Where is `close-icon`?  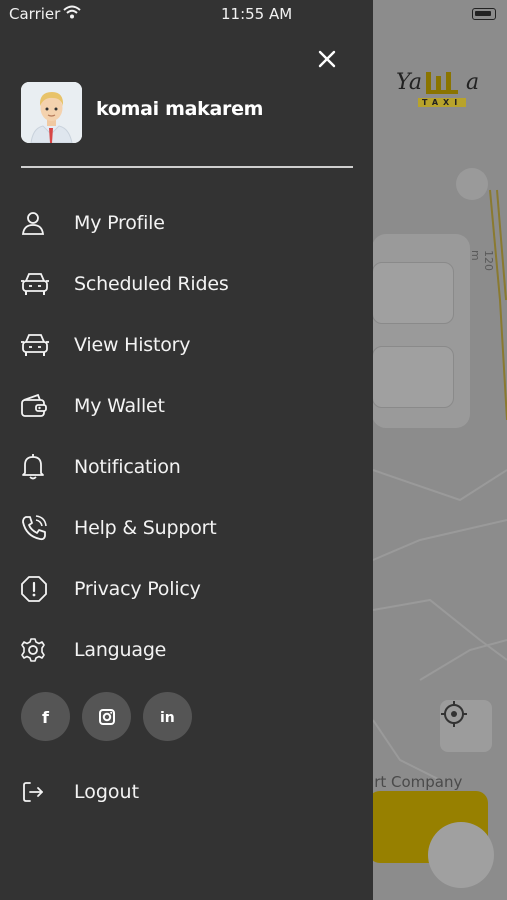 close-icon is located at coordinates (327, 59).